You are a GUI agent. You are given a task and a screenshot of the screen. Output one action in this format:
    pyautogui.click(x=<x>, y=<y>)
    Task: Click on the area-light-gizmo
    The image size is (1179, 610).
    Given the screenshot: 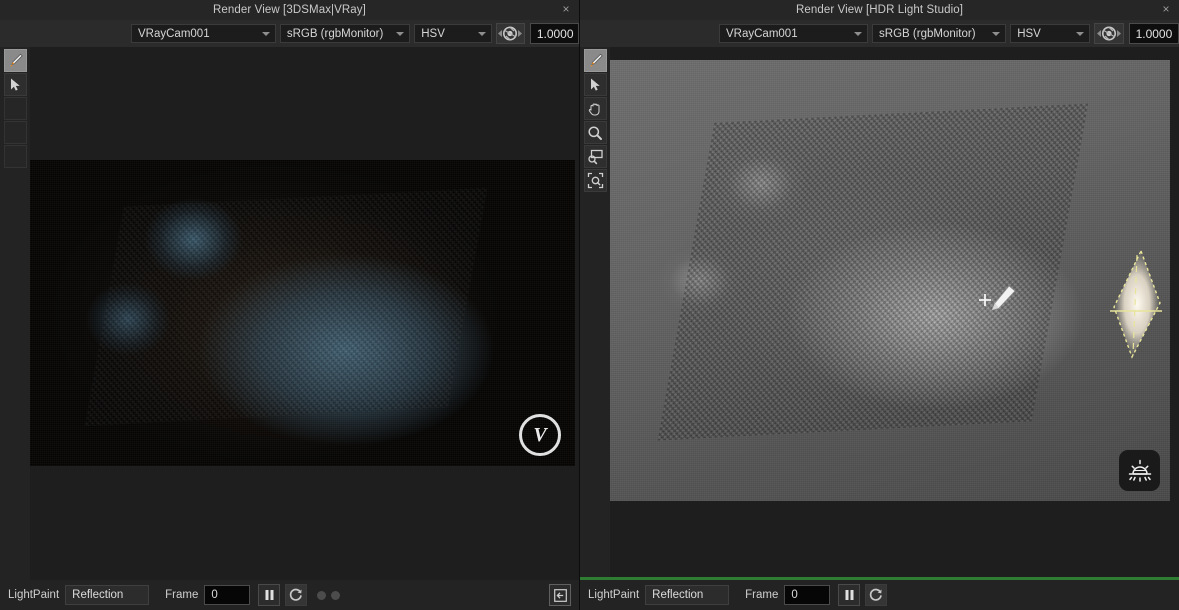 What is the action you would take?
    pyautogui.click(x=1135, y=304)
    